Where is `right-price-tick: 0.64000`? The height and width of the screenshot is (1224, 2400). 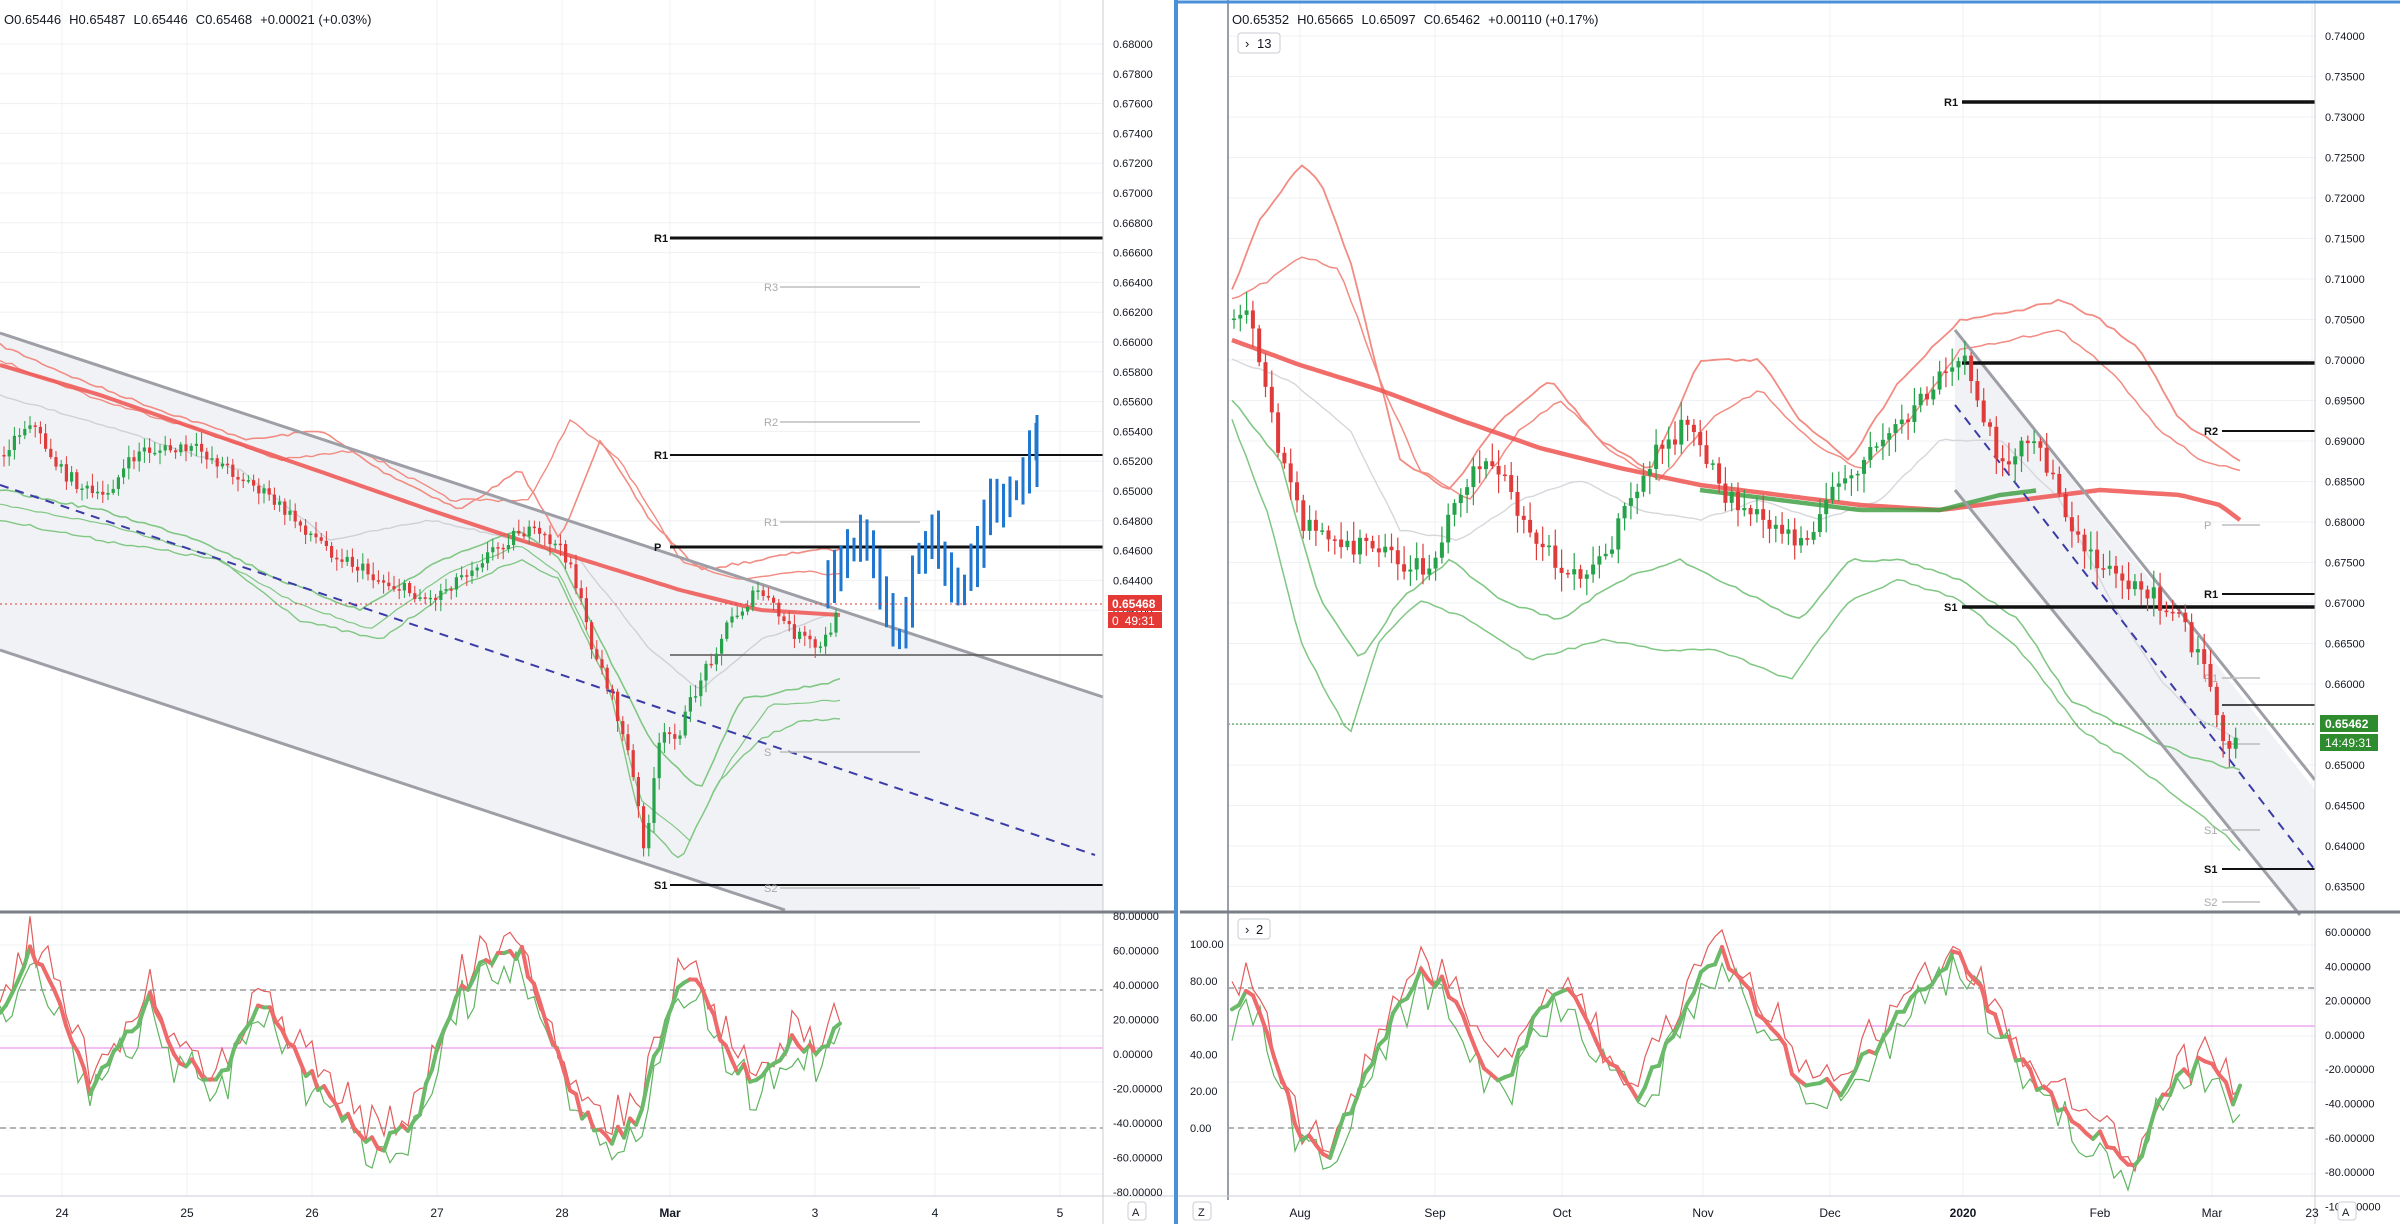 right-price-tick: 0.64000 is located at coordinates (2345, 847).